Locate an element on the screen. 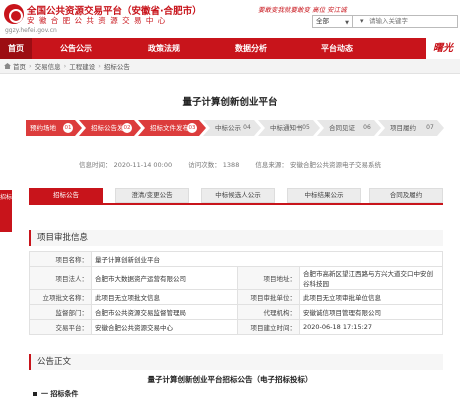 The width and height of the screenshot is (460, 400). search-input is located at coordinates (409, 21).